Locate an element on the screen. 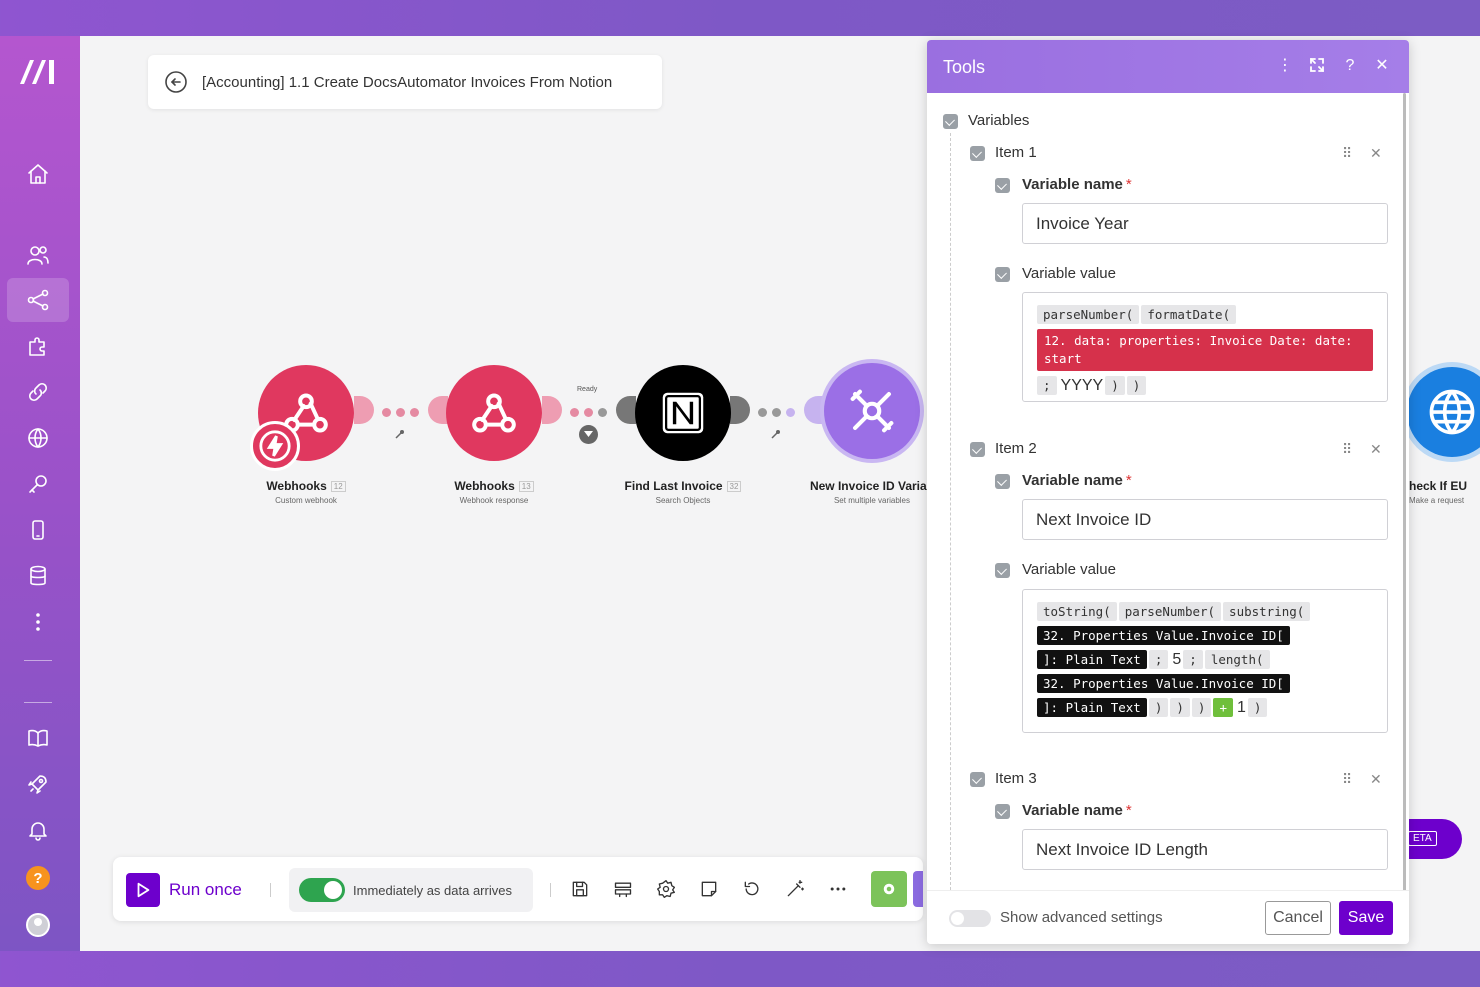  section-checkbox is located at coordinates (950, 121).